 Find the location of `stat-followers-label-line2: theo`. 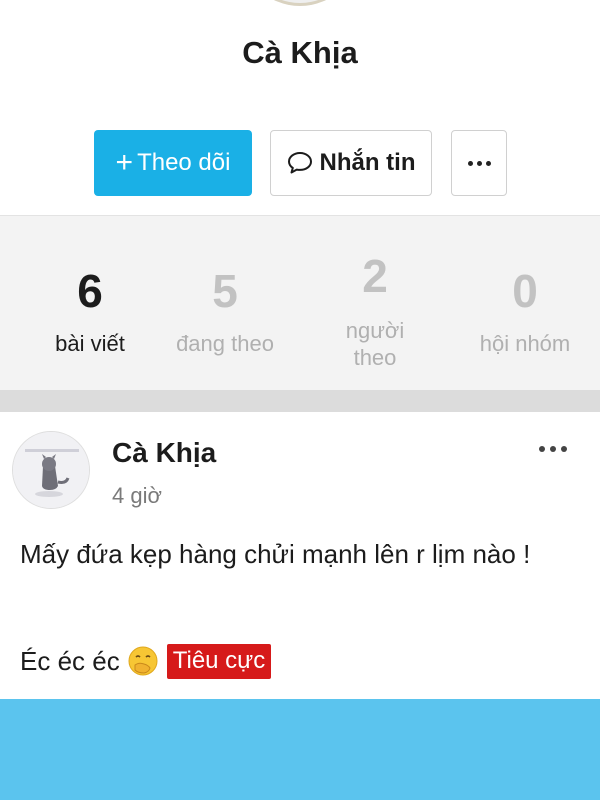

stat-followers-label-line2: theo is located at coordinates (375, 357).